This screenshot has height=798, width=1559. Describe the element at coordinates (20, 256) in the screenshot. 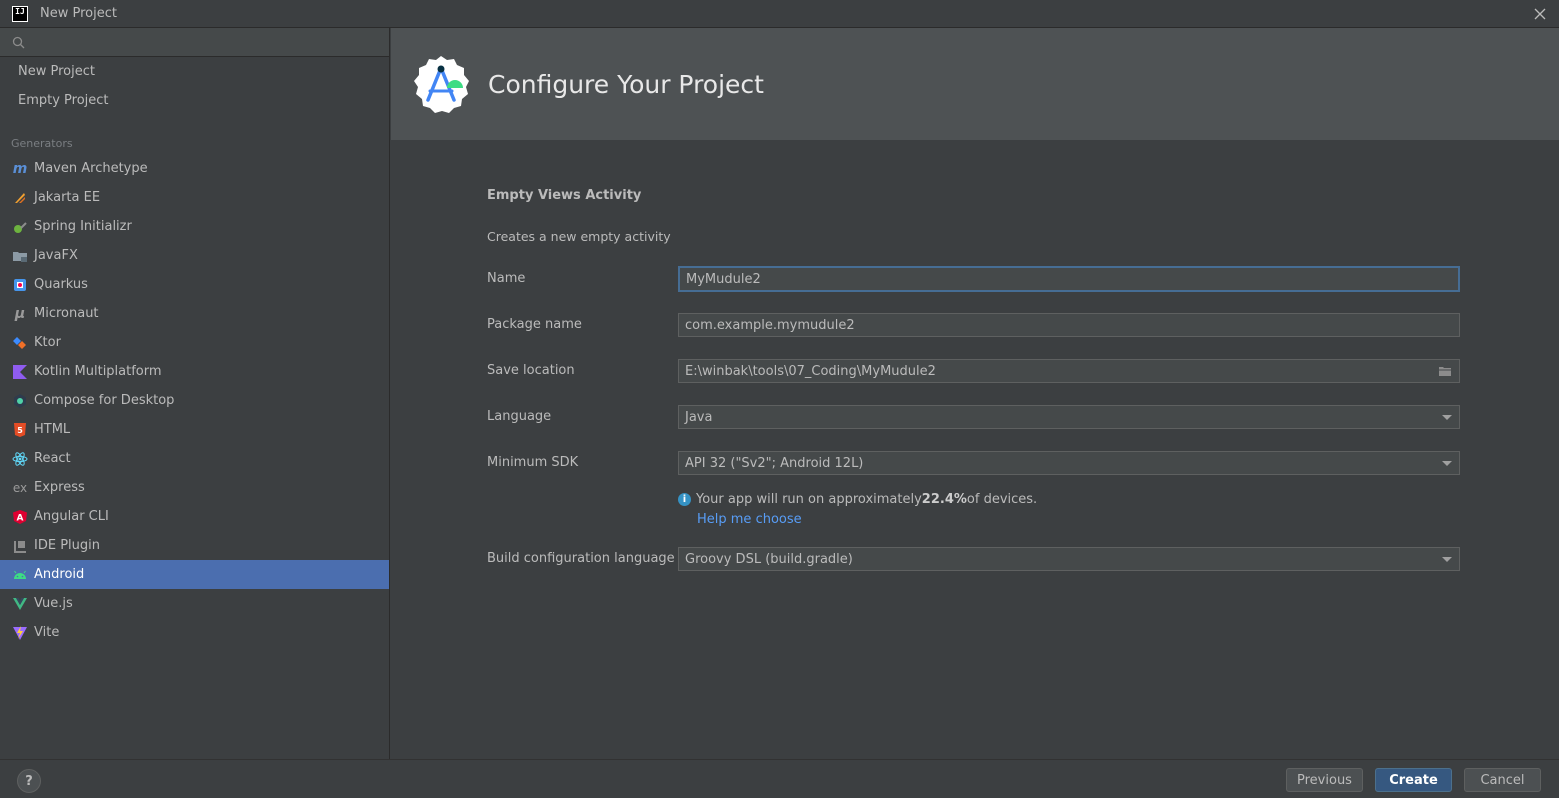

I see `javafx-icon` at that location.